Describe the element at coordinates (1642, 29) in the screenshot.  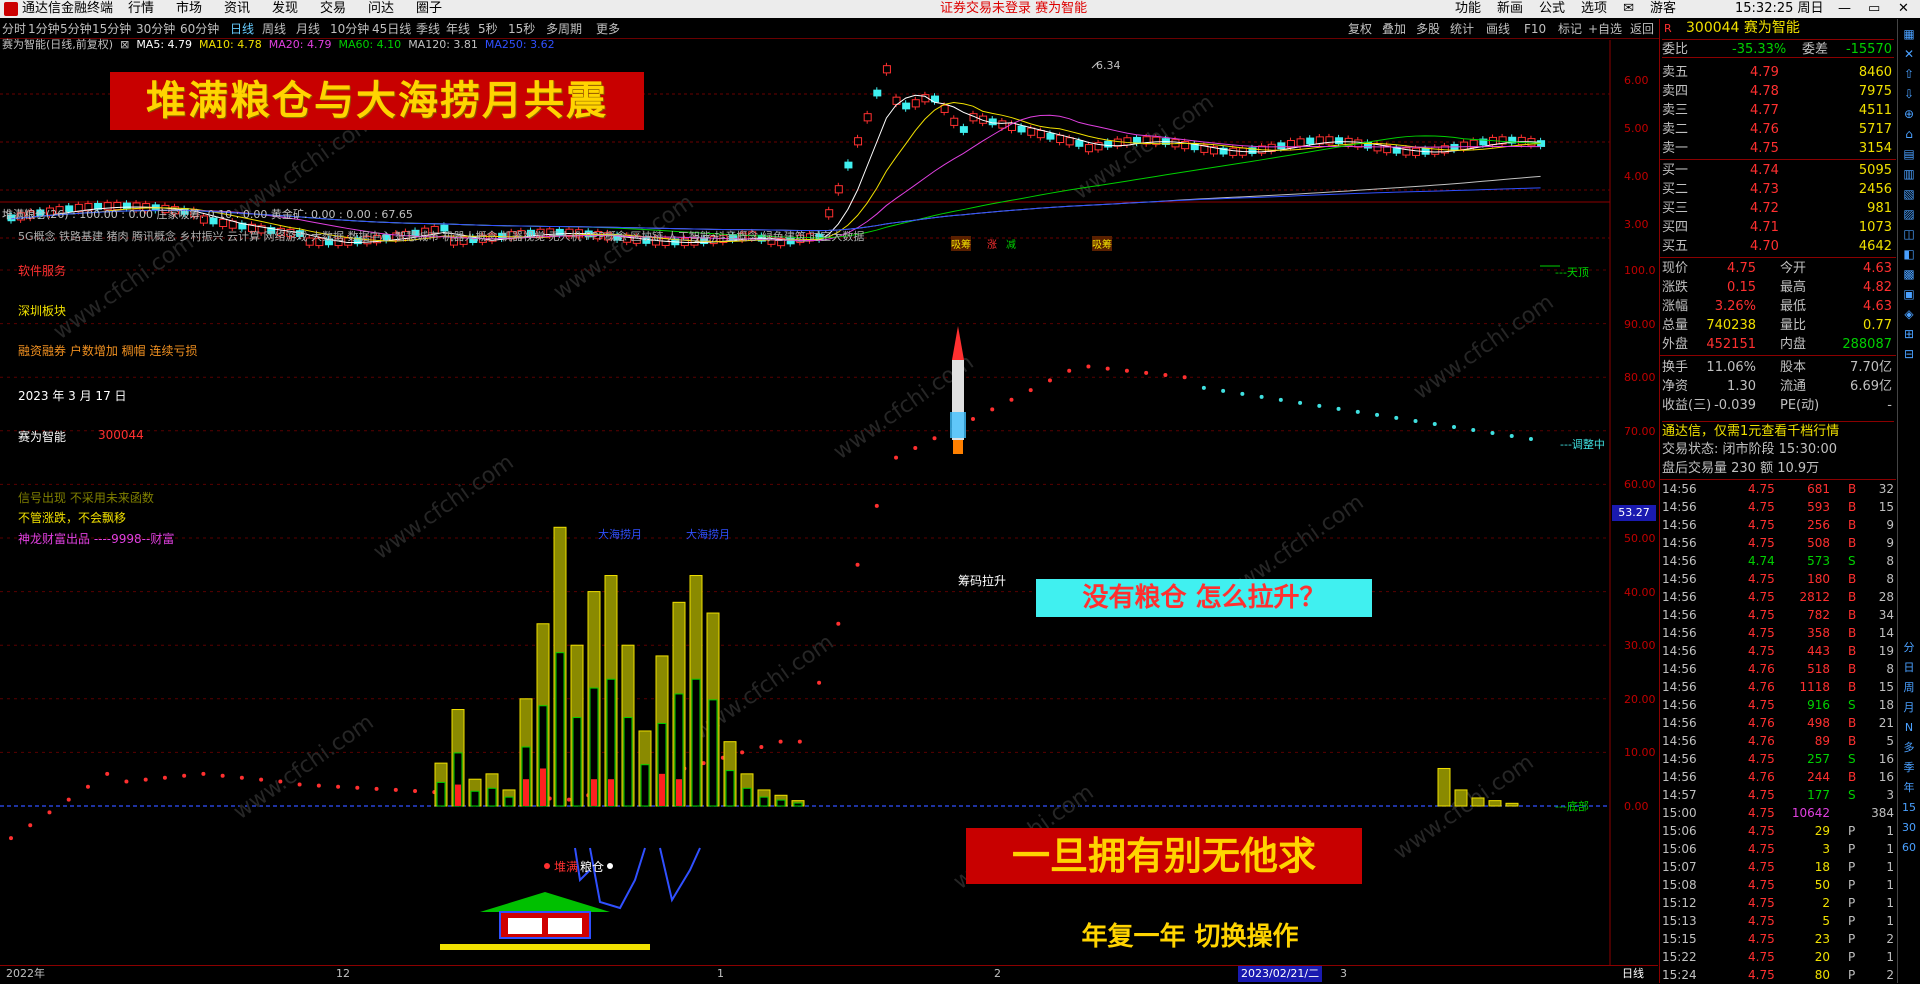
I see `tool-button-8: 返回` at that location.